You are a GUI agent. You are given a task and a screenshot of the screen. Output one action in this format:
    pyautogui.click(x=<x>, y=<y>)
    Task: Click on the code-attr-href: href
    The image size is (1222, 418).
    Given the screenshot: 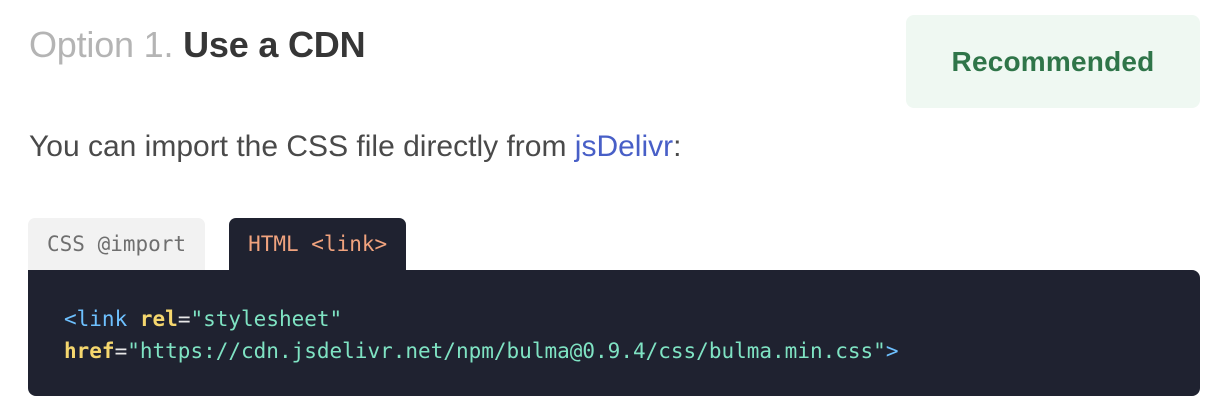 What is the action you would take?
    pyautogui.click(x=89, y=351)
    